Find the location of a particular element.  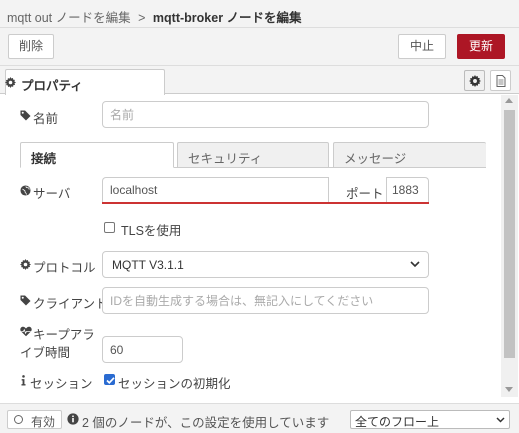

validation-underline is located at coordinates (265, 203).